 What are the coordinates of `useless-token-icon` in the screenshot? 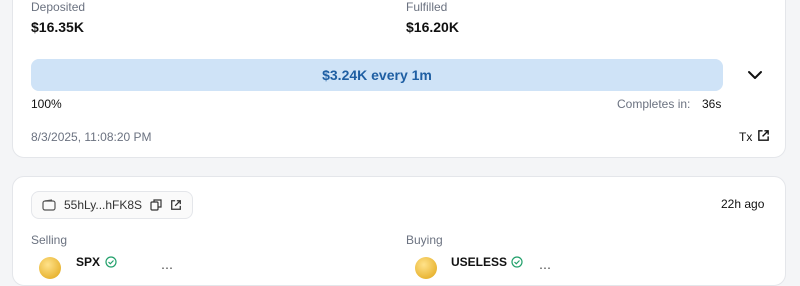 It's located at (426, 268).